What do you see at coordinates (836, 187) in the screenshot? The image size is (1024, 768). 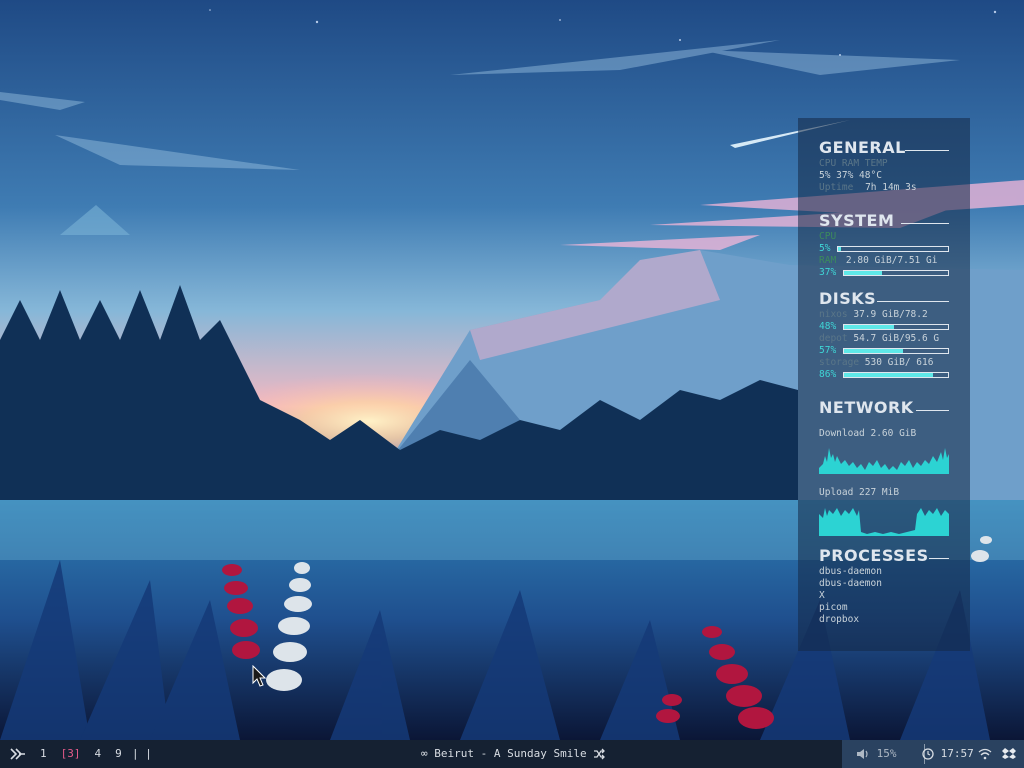 I see `uptime-label: Uptime` at bounding box center [836, 187].